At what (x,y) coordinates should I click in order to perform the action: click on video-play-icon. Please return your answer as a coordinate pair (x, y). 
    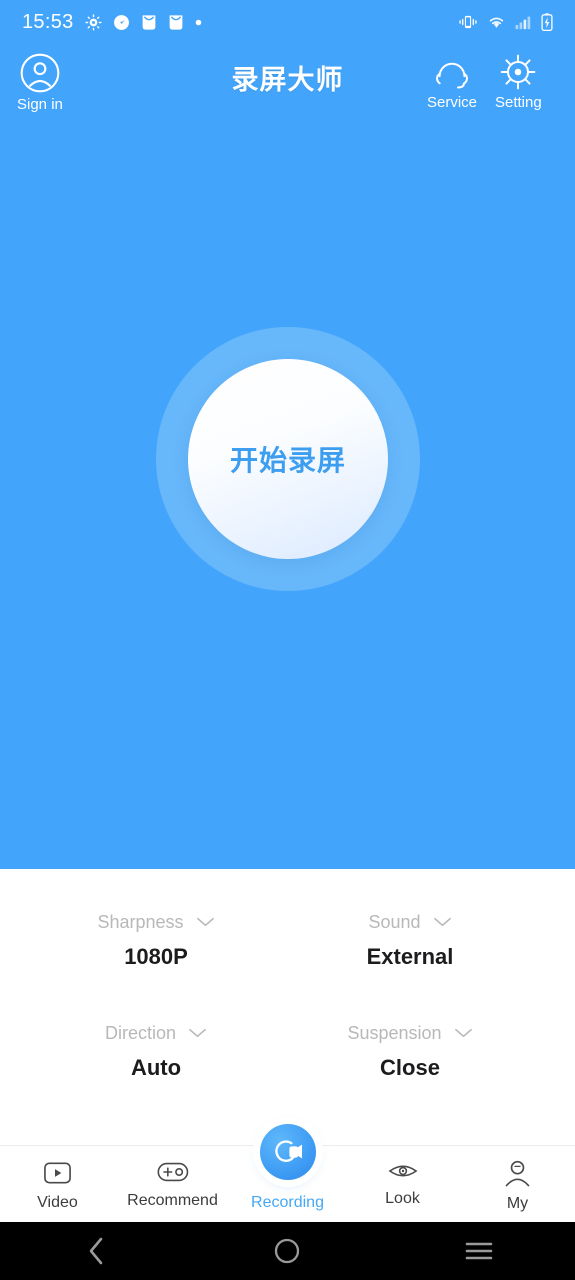
    Looking at the image, I should click on (57, 1173).